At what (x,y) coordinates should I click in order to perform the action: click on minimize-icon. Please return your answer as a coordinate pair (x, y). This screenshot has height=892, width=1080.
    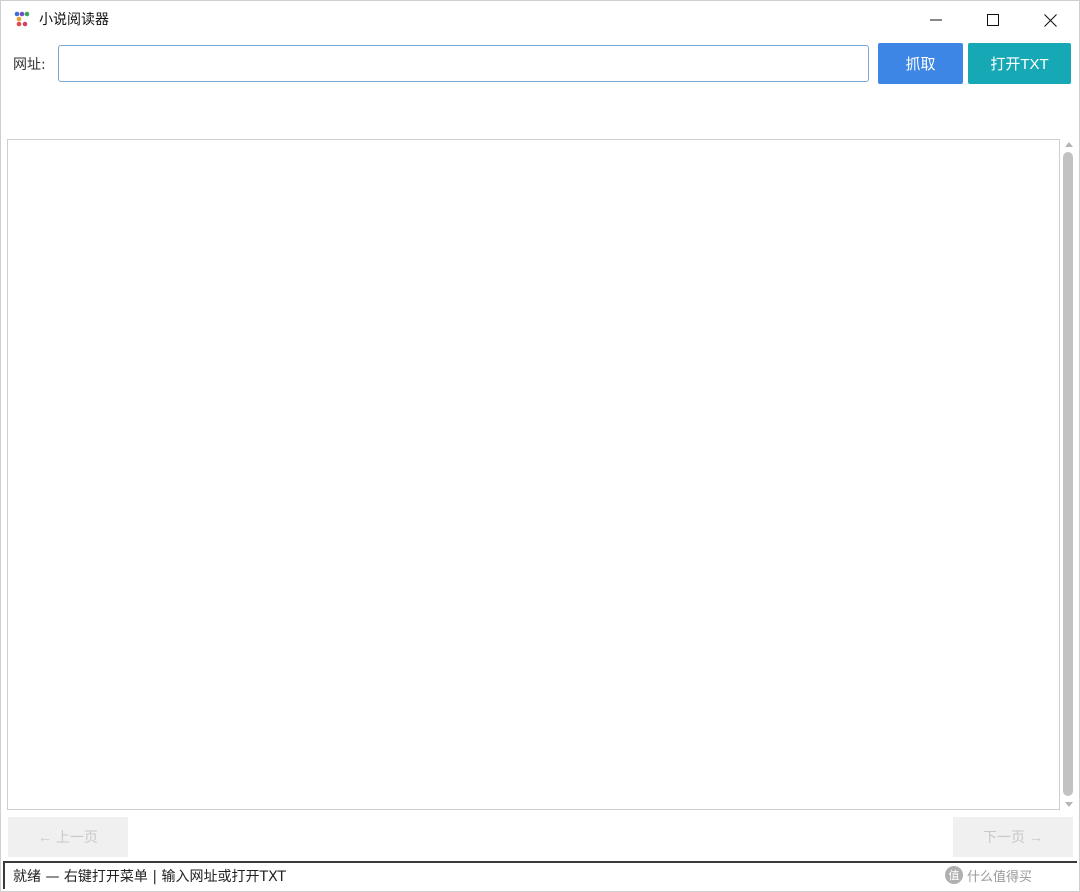
    Looking at the image, I should click on (936, 20).